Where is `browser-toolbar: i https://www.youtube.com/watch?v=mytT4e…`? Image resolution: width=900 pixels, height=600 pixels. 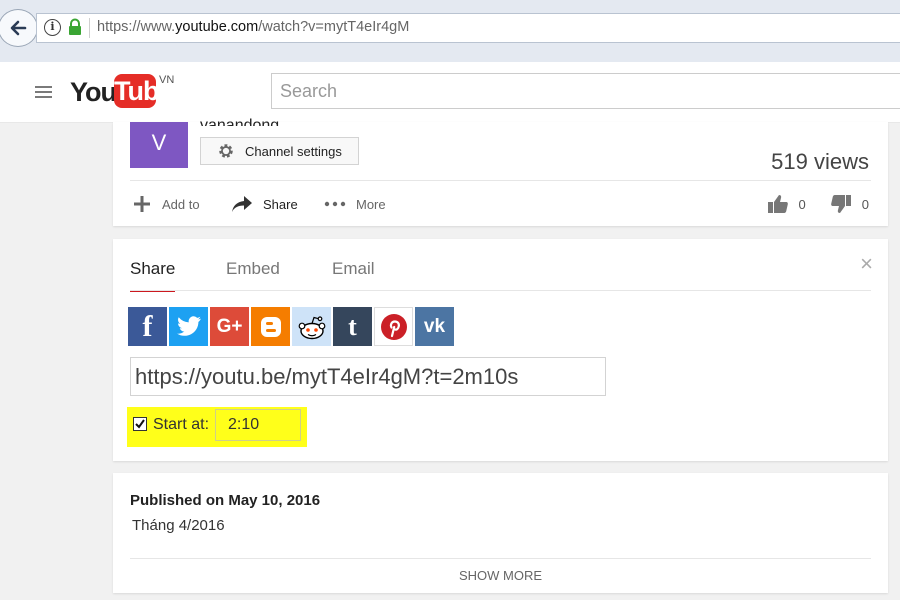
browser-toolbar: i https://www.youtube.com/watch?v=mytT4e… is located at coordinates (450, 31).